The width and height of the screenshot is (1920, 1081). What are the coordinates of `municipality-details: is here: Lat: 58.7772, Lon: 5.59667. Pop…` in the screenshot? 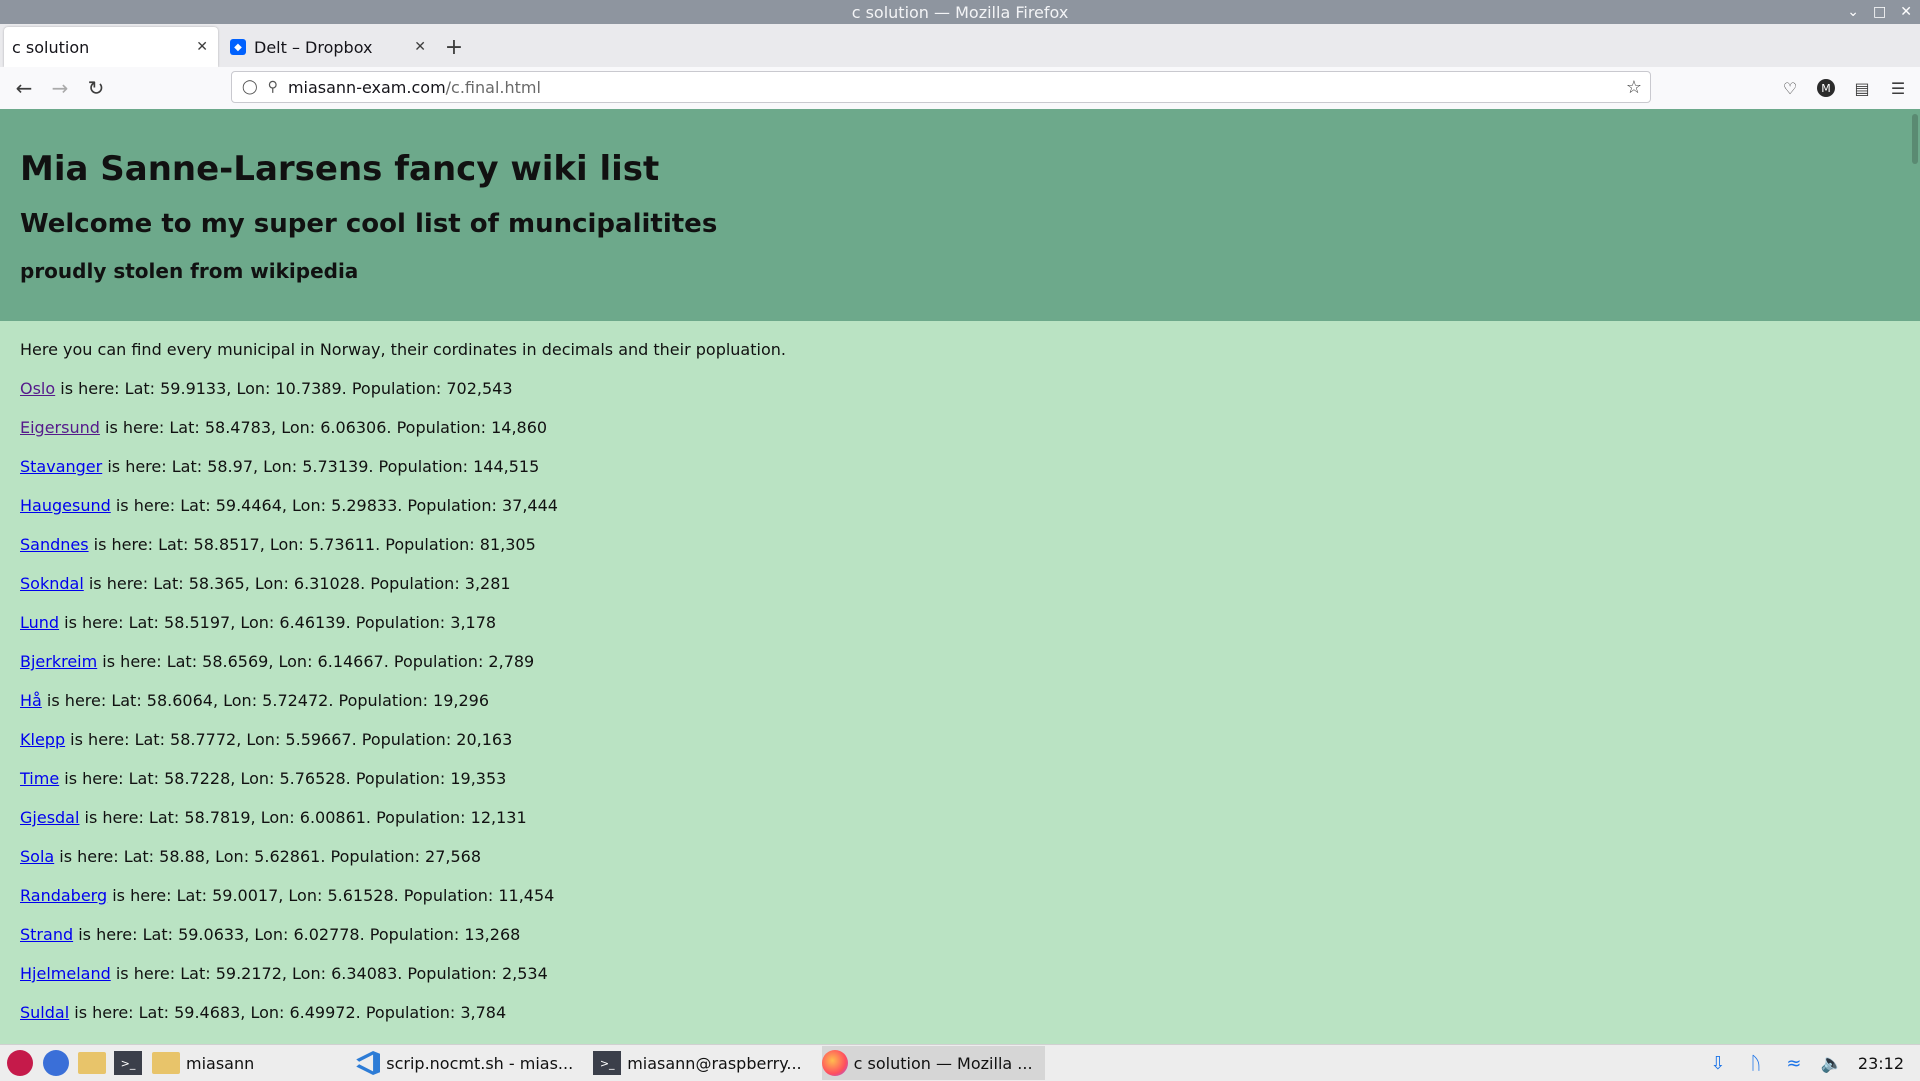 It's located at (289, 739).